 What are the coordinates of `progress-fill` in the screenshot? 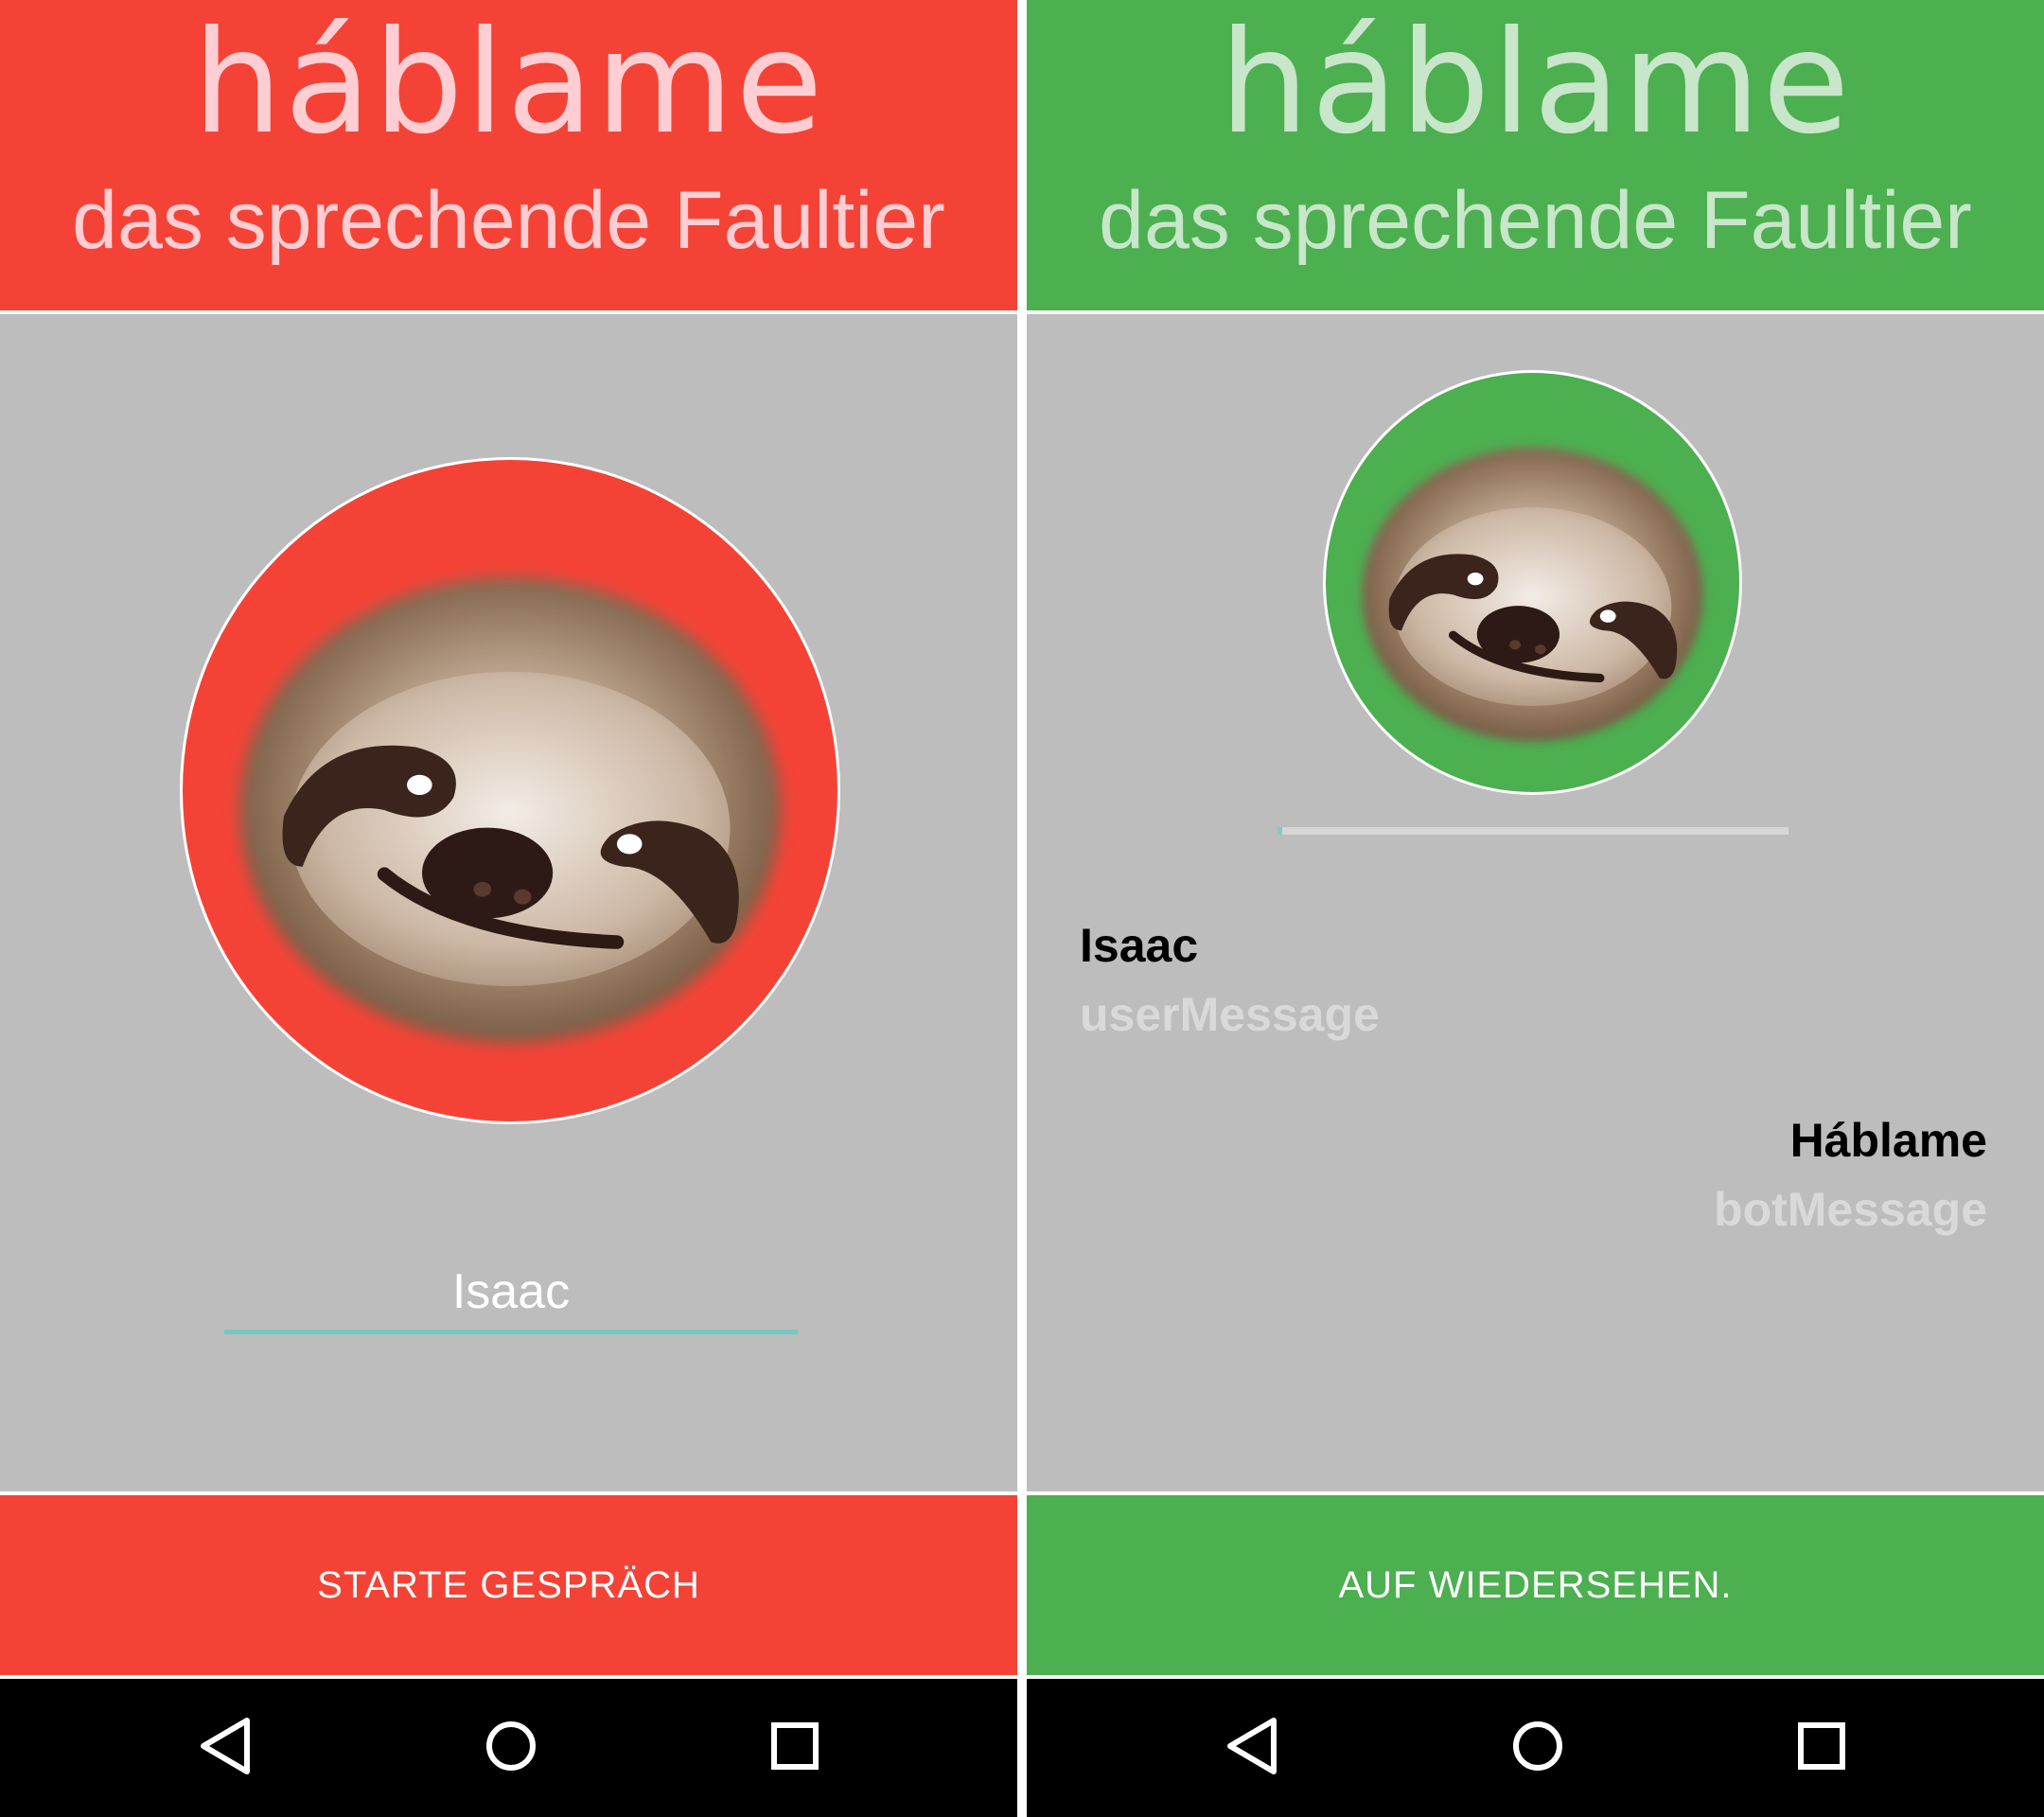 It's located at (1280, 831).